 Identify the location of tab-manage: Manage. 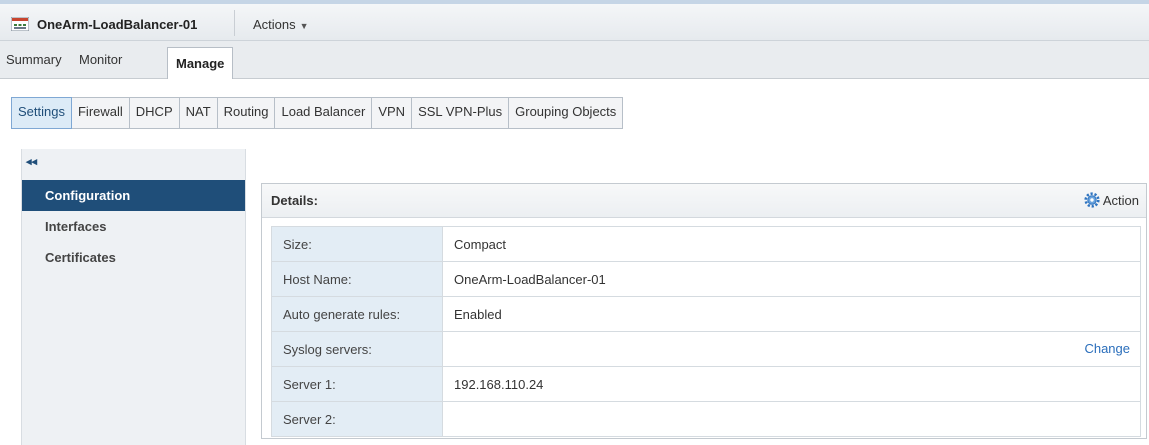
(200, 63).